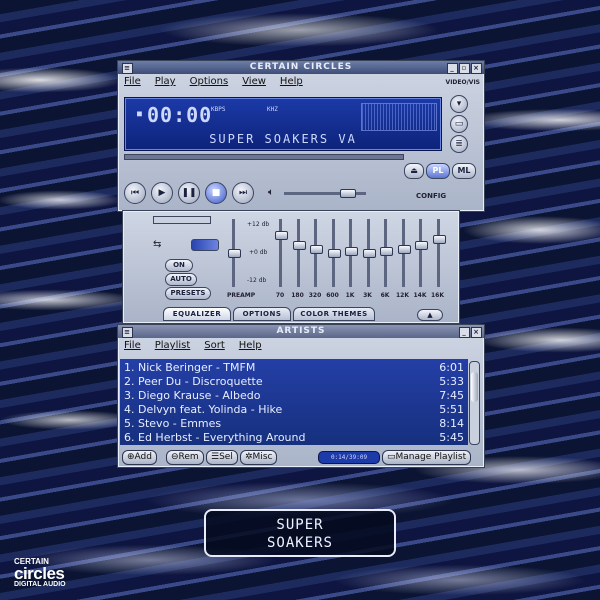 The width and height of the screenshot is (600, 600). Describe the element at coordinates (294, 368) in the screenshot. I see `track-row: 1. Nick Beringer - TMFM 6:01` at that location.